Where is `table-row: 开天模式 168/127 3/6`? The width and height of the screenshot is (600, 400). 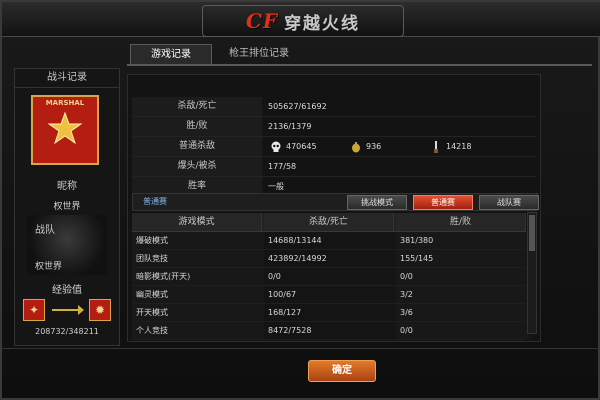 table-row: 开天模式 168/127 3/6 is located at coordinates (331, 313).